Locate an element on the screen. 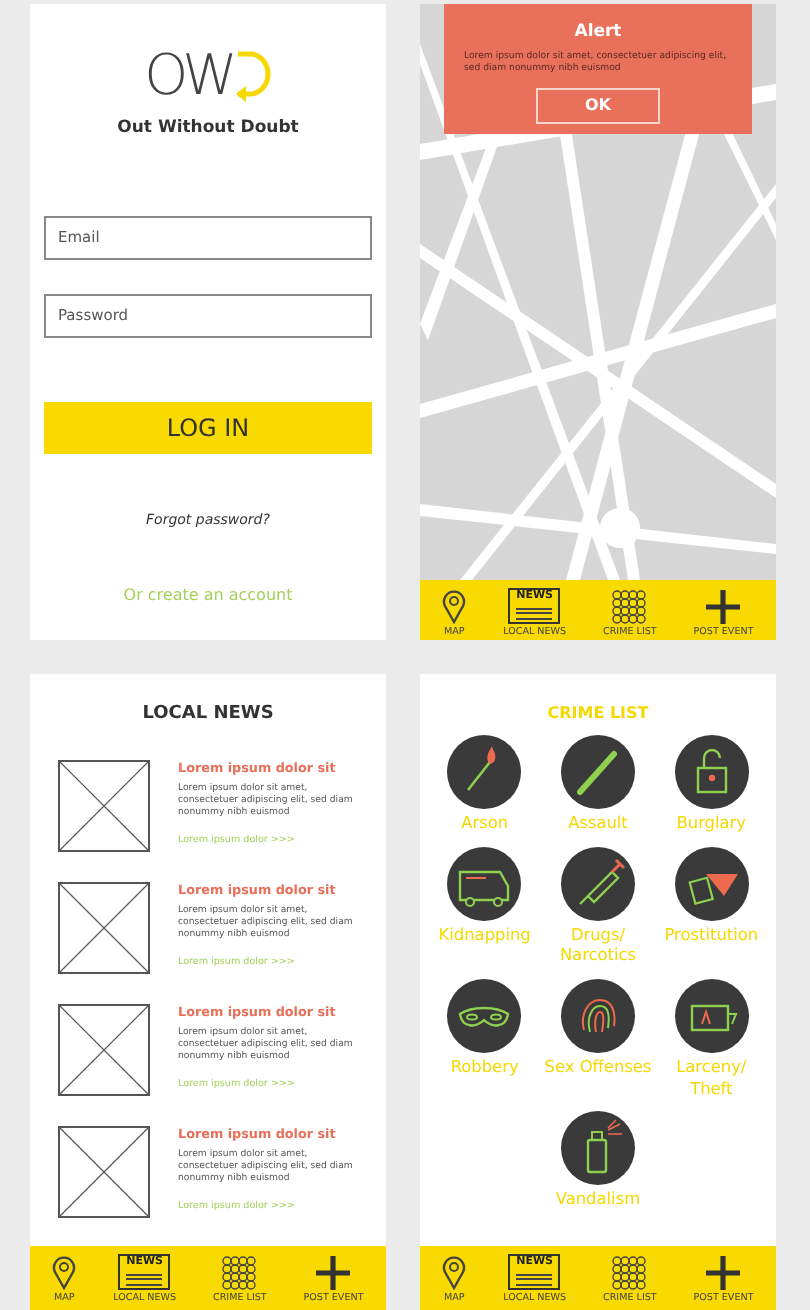  app-name: Out Without Doubt is located at coordinates (208, 129).